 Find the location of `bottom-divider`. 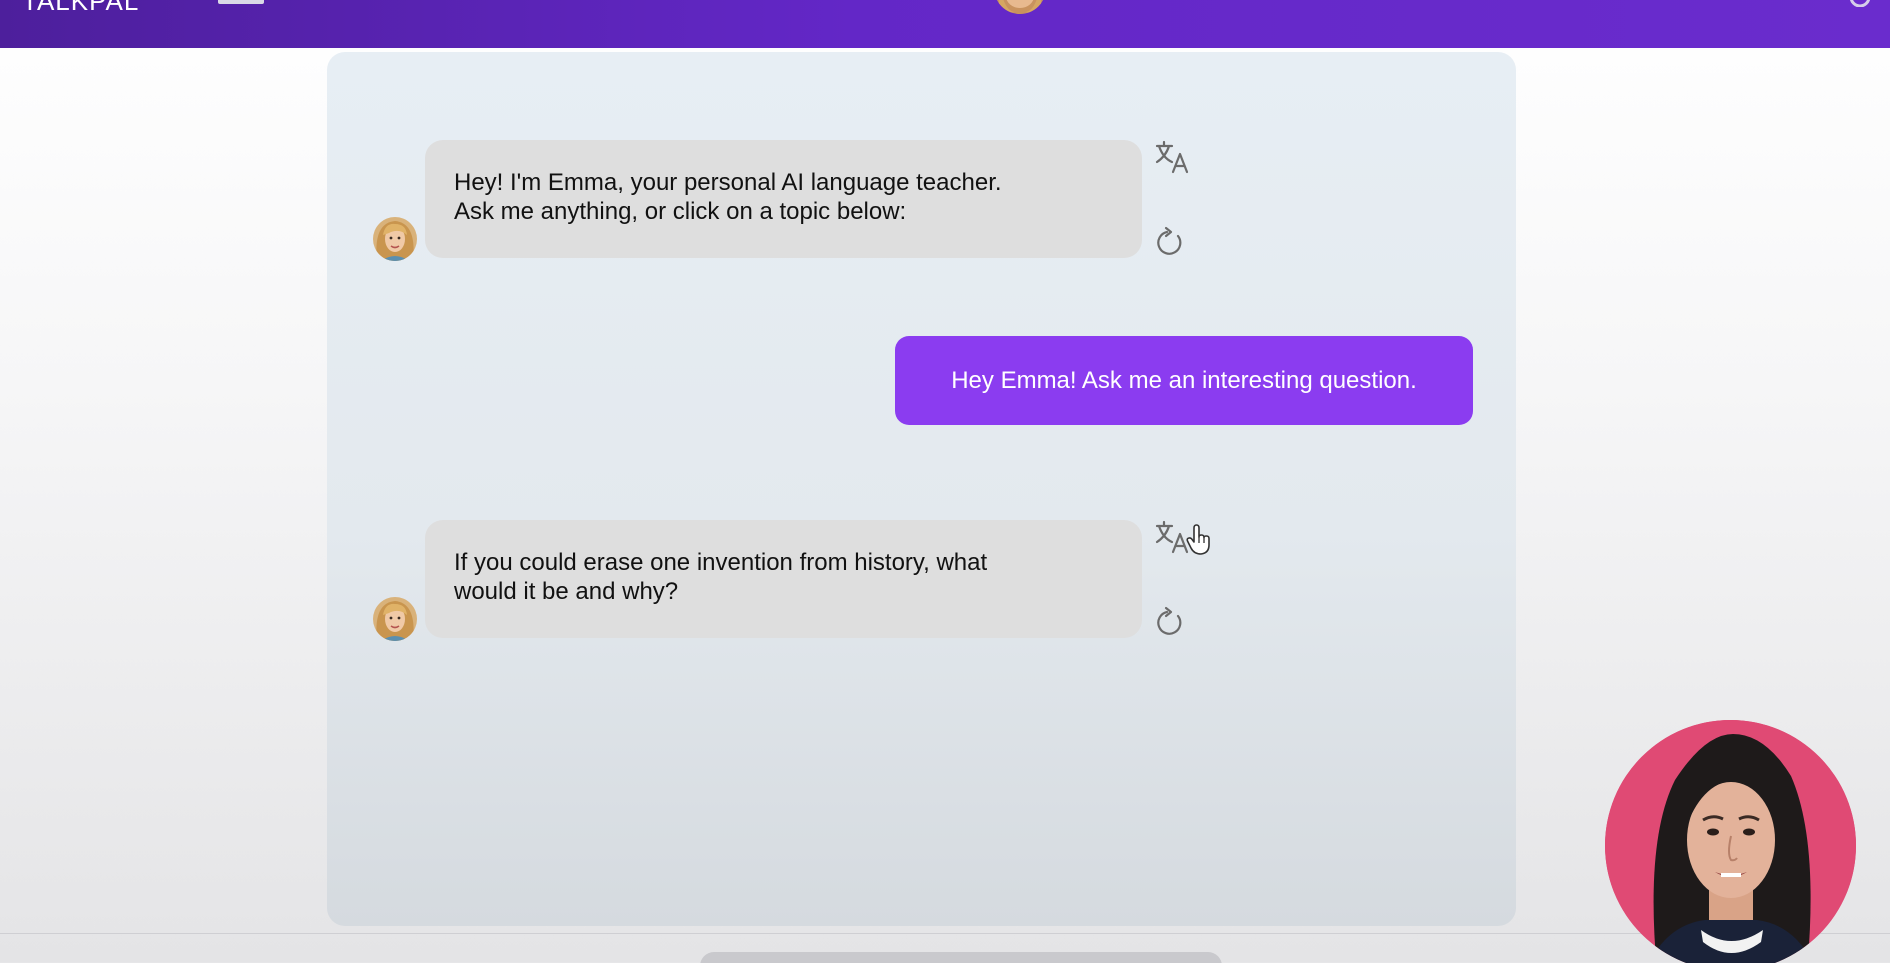

bottom-divider is located at coordinates (945, 933).